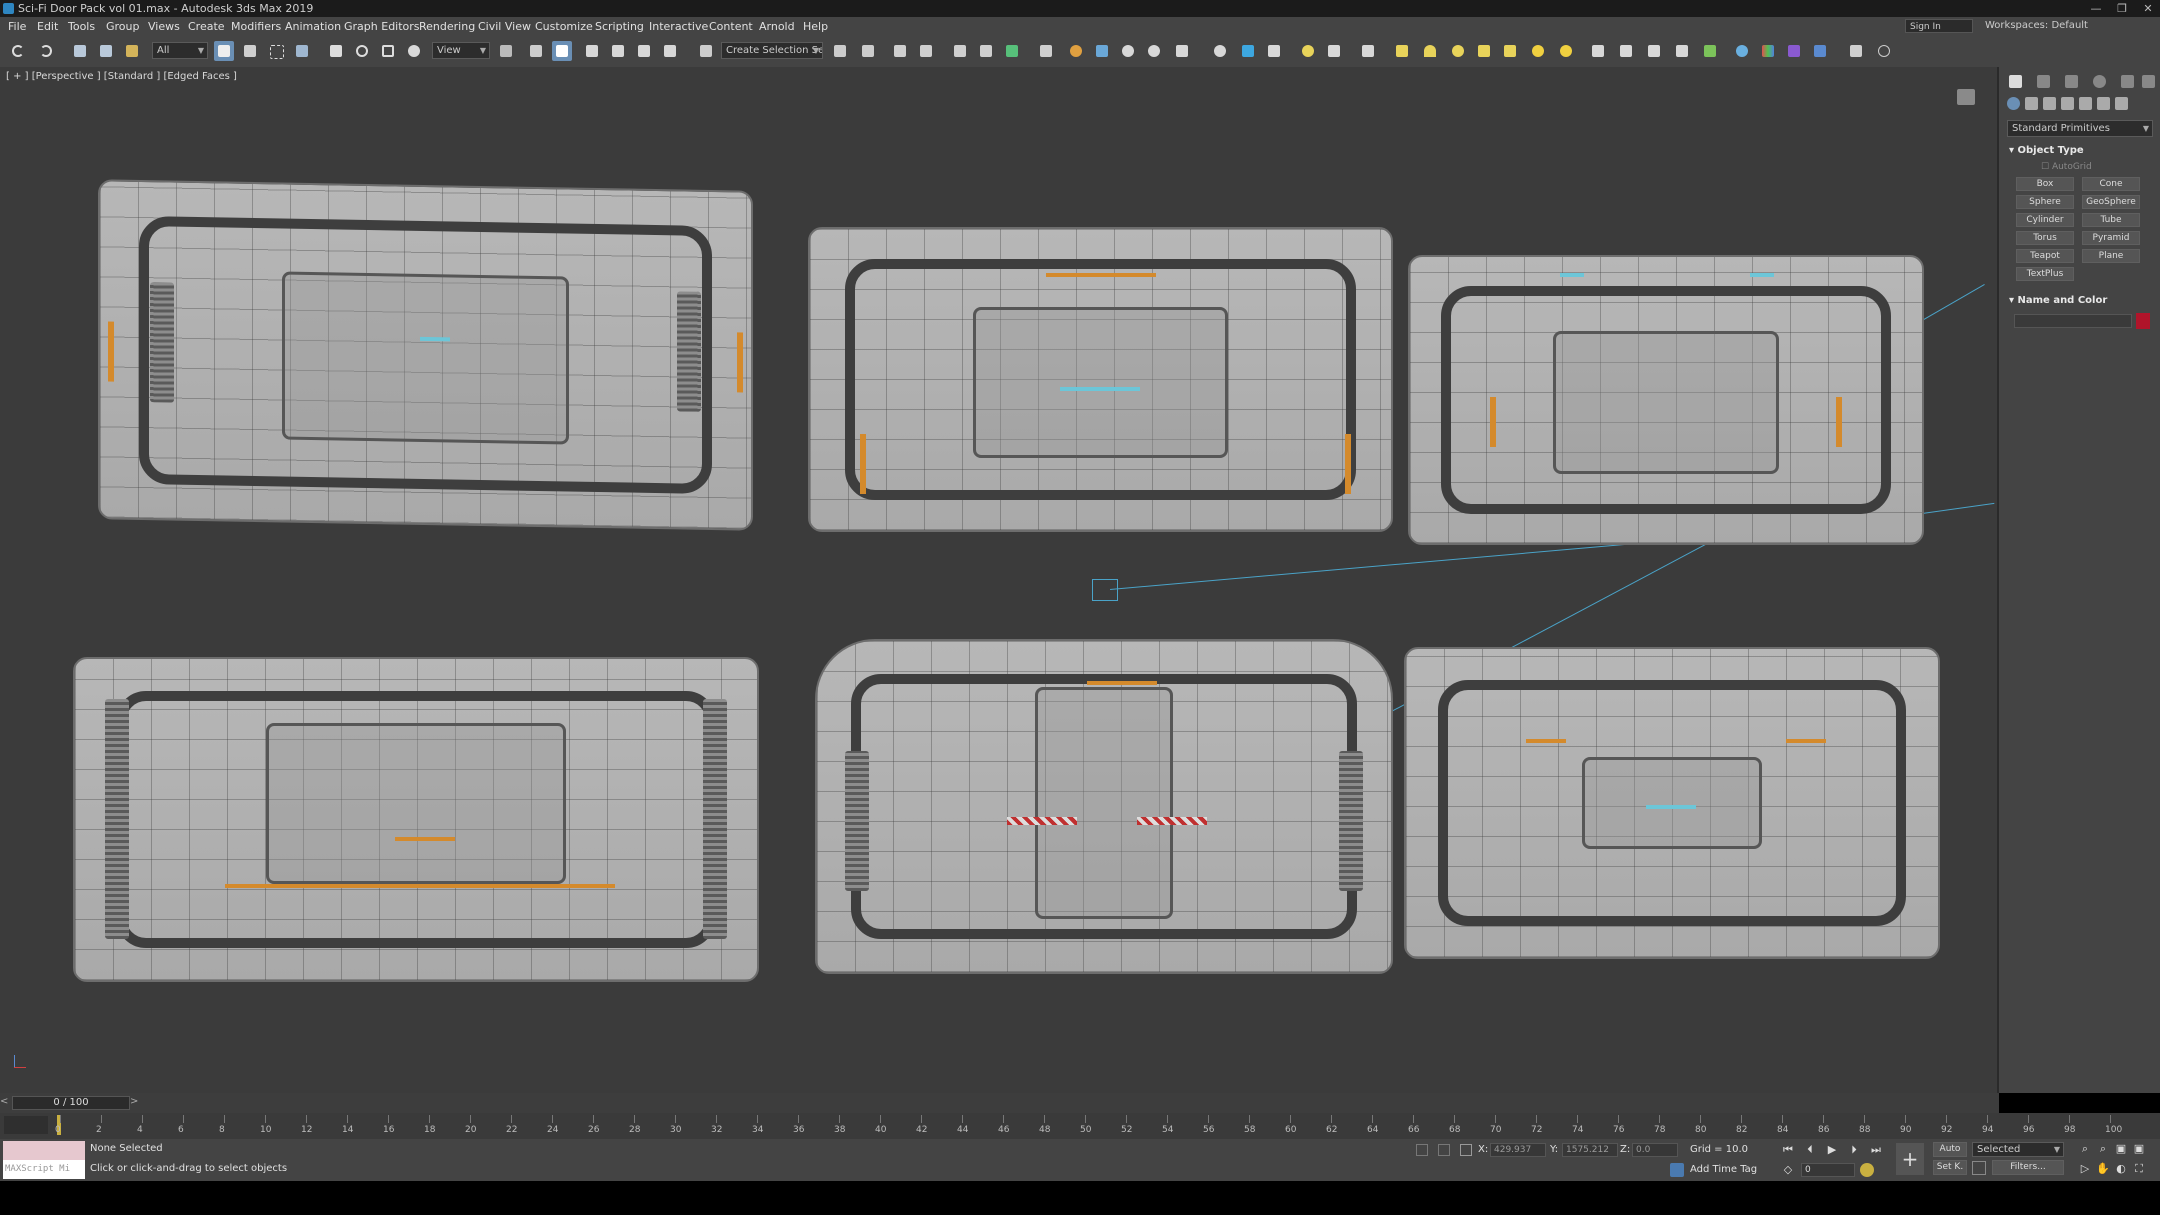 The image size is (2160, 1215). Describe the element at coordinates (2071, 81) in the screenshot. I see `hierarchy-tab-icon` at that location.